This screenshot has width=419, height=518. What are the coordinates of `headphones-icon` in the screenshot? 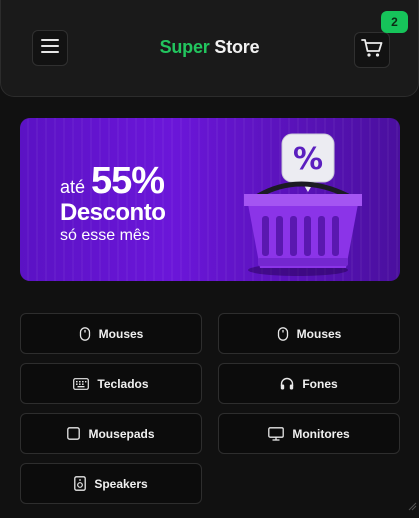 It's located at (287, 383).